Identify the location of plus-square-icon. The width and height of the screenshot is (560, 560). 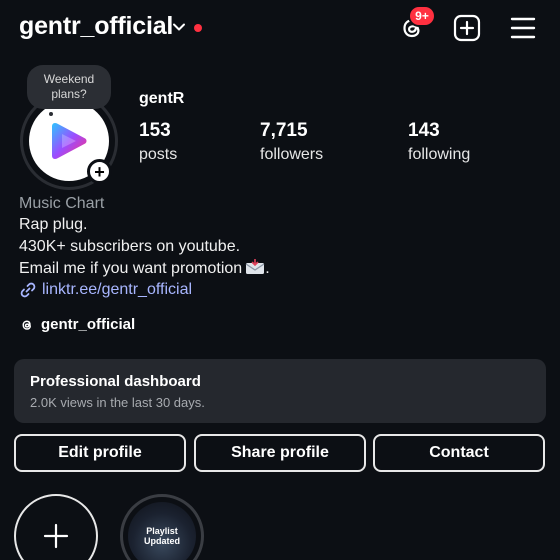
(467, 28).